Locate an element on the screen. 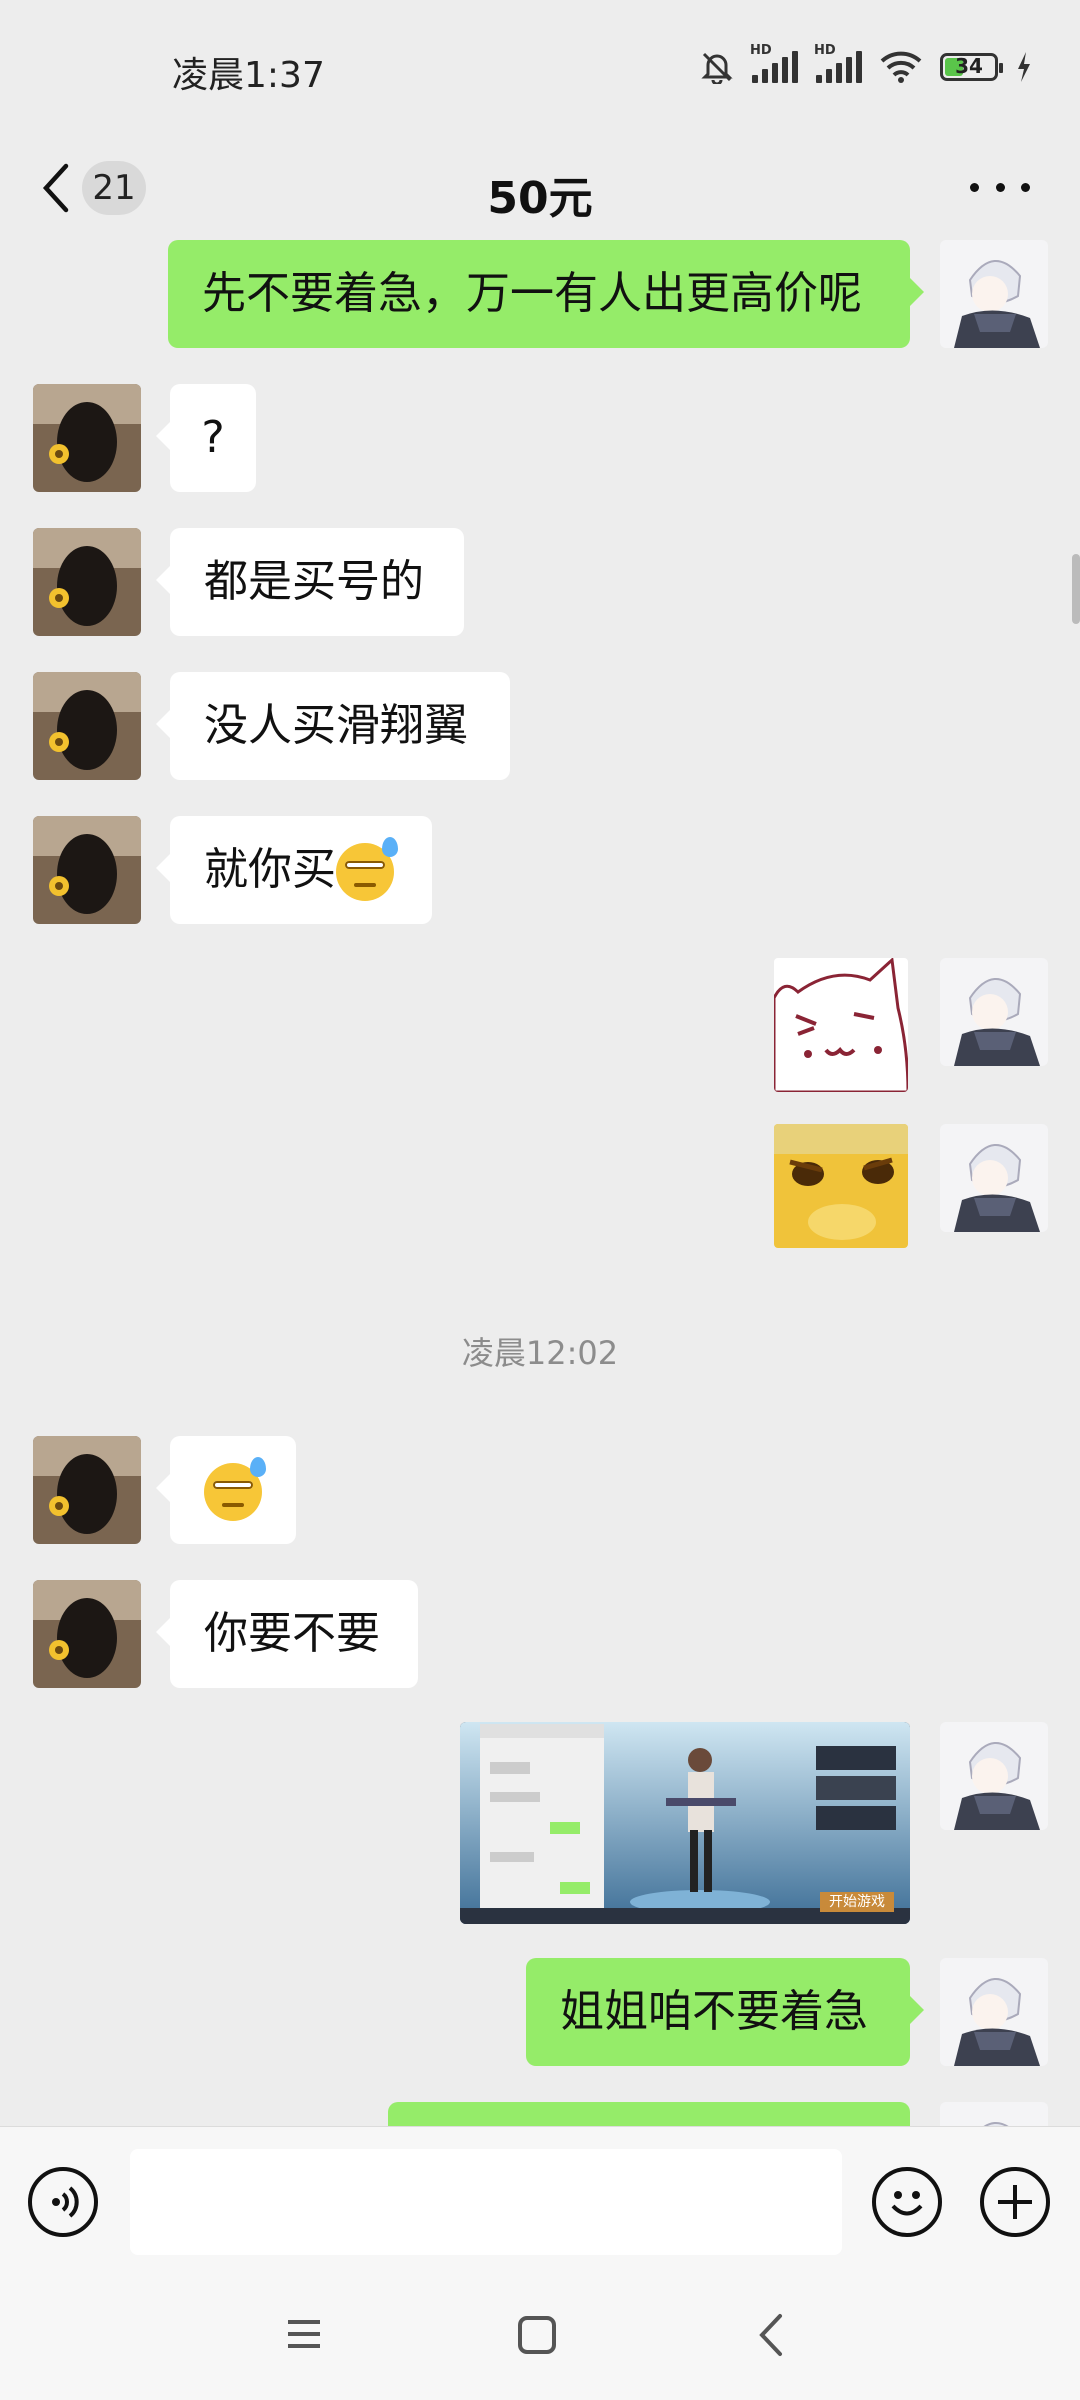  incoming-message: 就你买 is located at coordinates (294, 870).